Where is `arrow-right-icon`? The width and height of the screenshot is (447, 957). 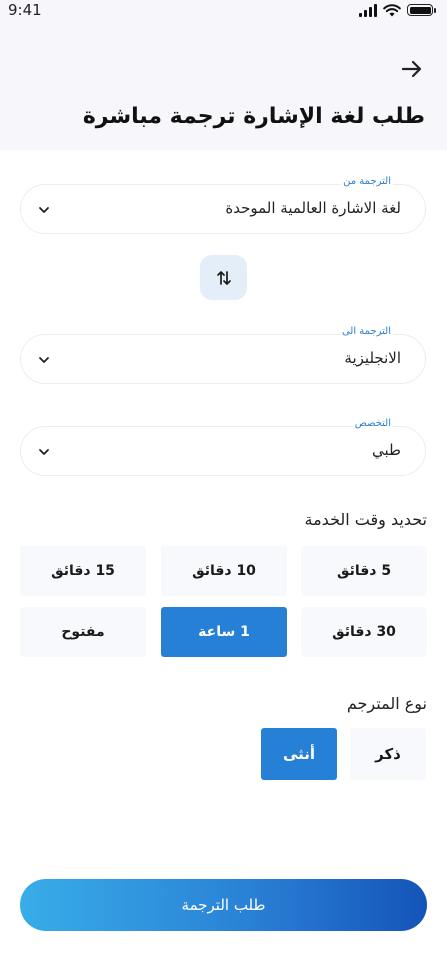
arrow-right-icon is located at coordinates (411, 69).